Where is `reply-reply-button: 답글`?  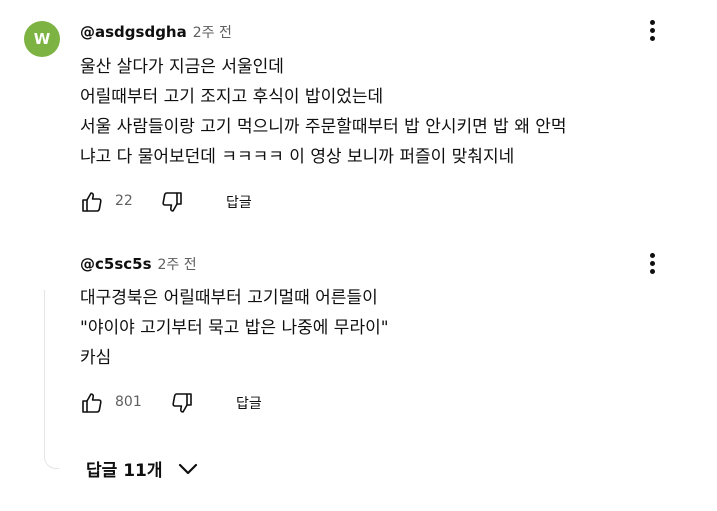 reply-reply-button: 답글 is located at coordinates (249, 403).